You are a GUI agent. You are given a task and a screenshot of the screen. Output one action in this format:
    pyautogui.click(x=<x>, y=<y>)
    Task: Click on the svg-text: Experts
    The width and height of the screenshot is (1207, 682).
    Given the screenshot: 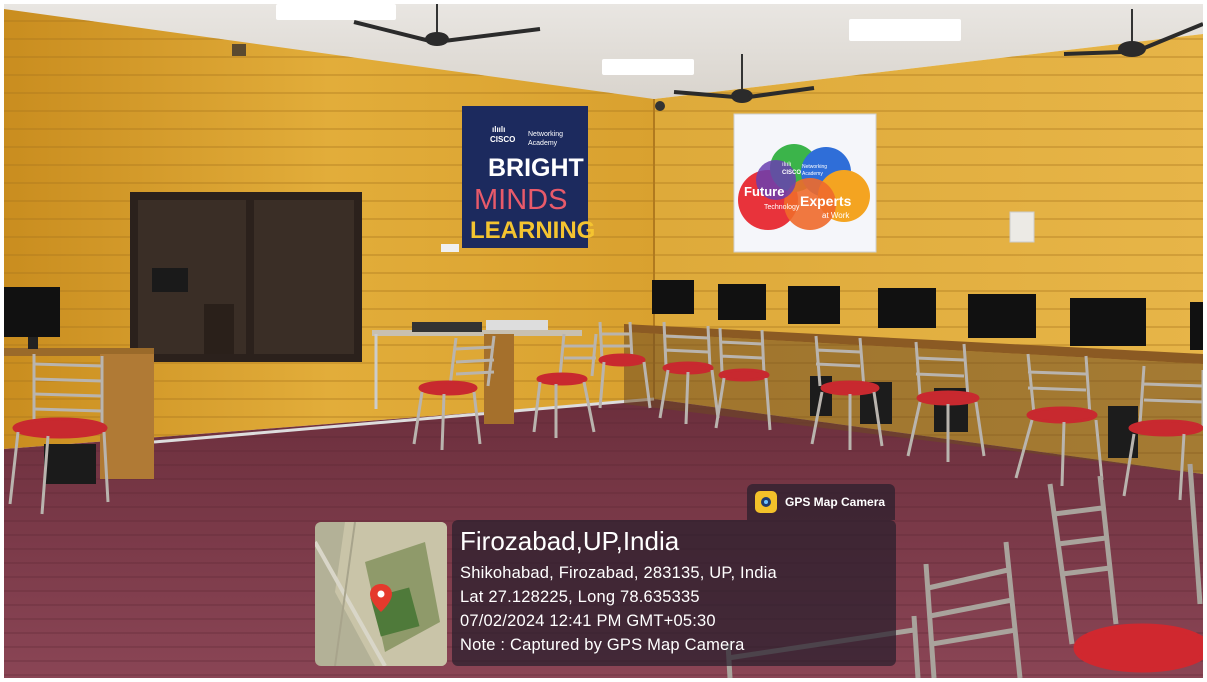 What is the action you would take?
    pyautogui.click(x=826, y=201)
    